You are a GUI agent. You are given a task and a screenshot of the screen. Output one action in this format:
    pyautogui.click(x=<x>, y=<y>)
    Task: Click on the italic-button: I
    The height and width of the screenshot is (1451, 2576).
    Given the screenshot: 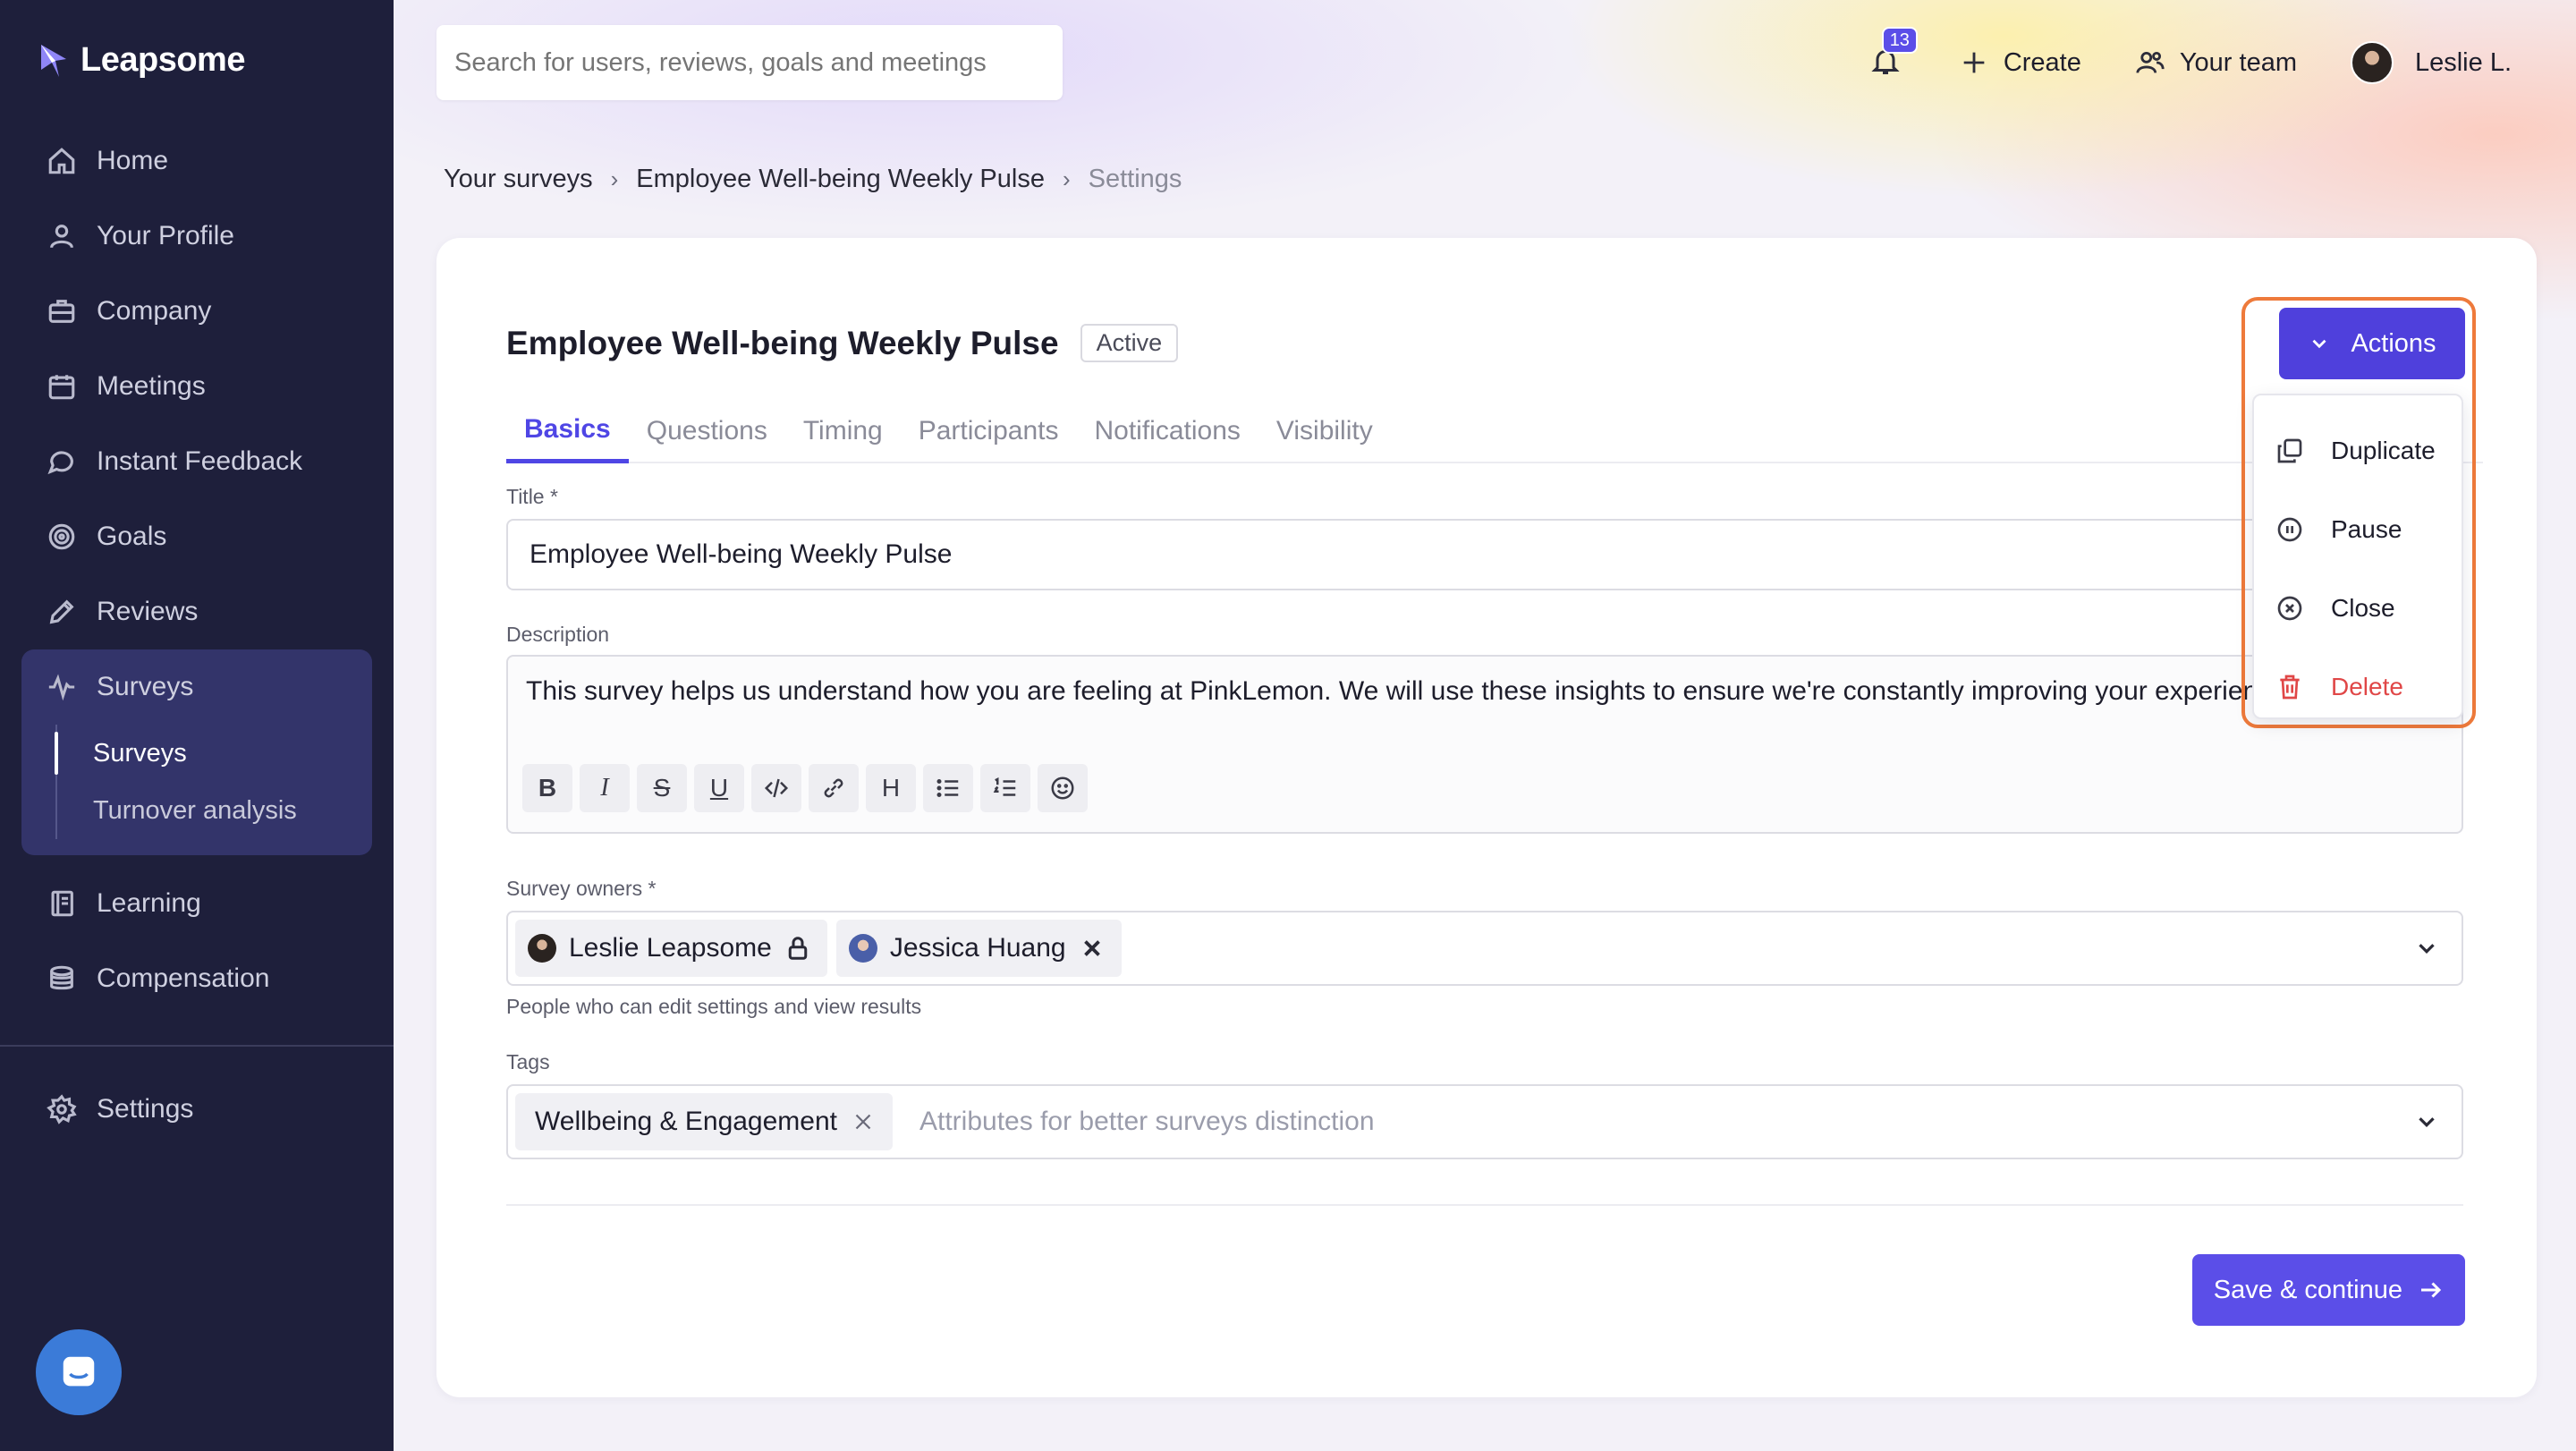 What is the action you would take?
    pyautogui.click(x=605, y=788)
    